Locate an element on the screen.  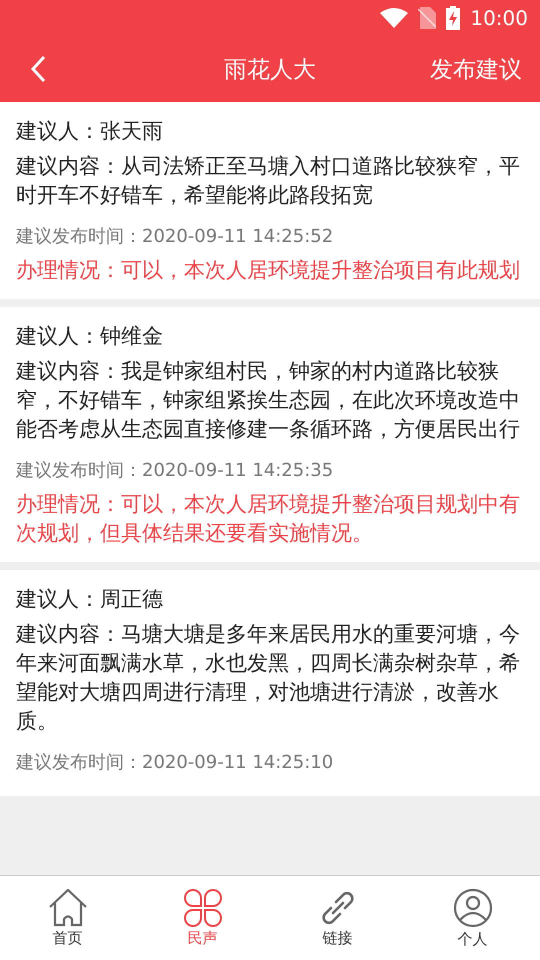
handling-status-text: 办理情况：可以，本次人居环境提升整治项目规划中有次规划，但具体结果还要看实施情况。 is located at coordinates (268, 519).